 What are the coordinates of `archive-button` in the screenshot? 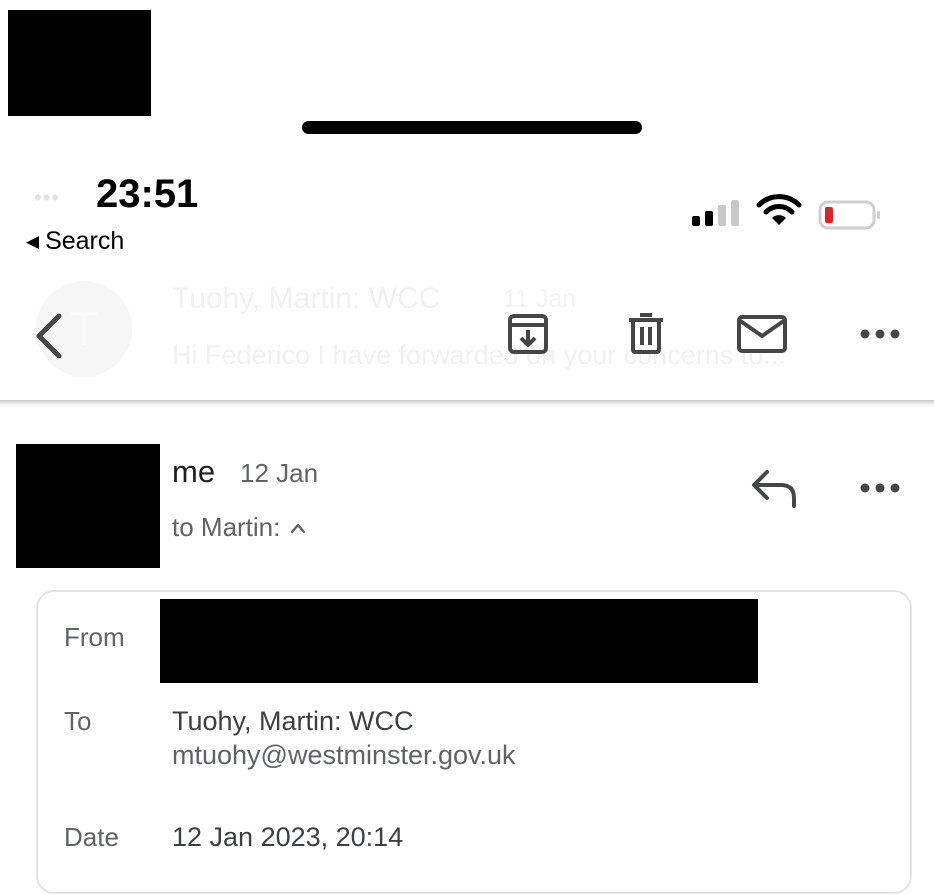 It's located at (528, 334).